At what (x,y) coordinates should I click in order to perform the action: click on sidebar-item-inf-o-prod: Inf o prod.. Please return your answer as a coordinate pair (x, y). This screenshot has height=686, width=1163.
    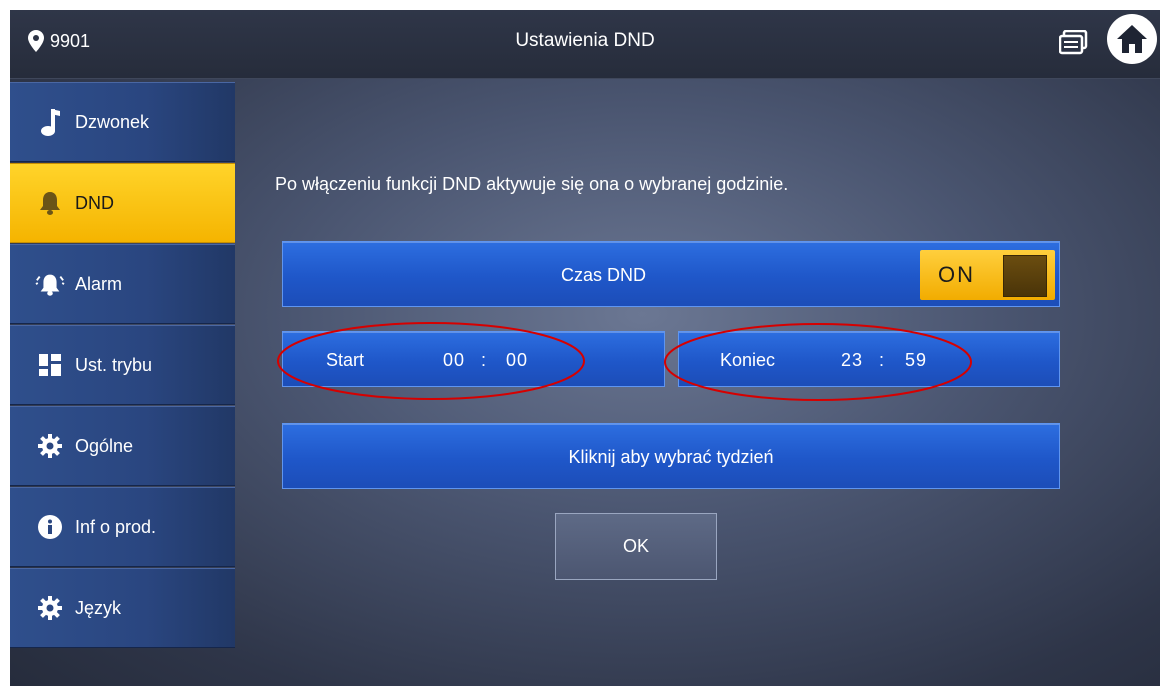
    Looking at the image, I should click on (122, 527).